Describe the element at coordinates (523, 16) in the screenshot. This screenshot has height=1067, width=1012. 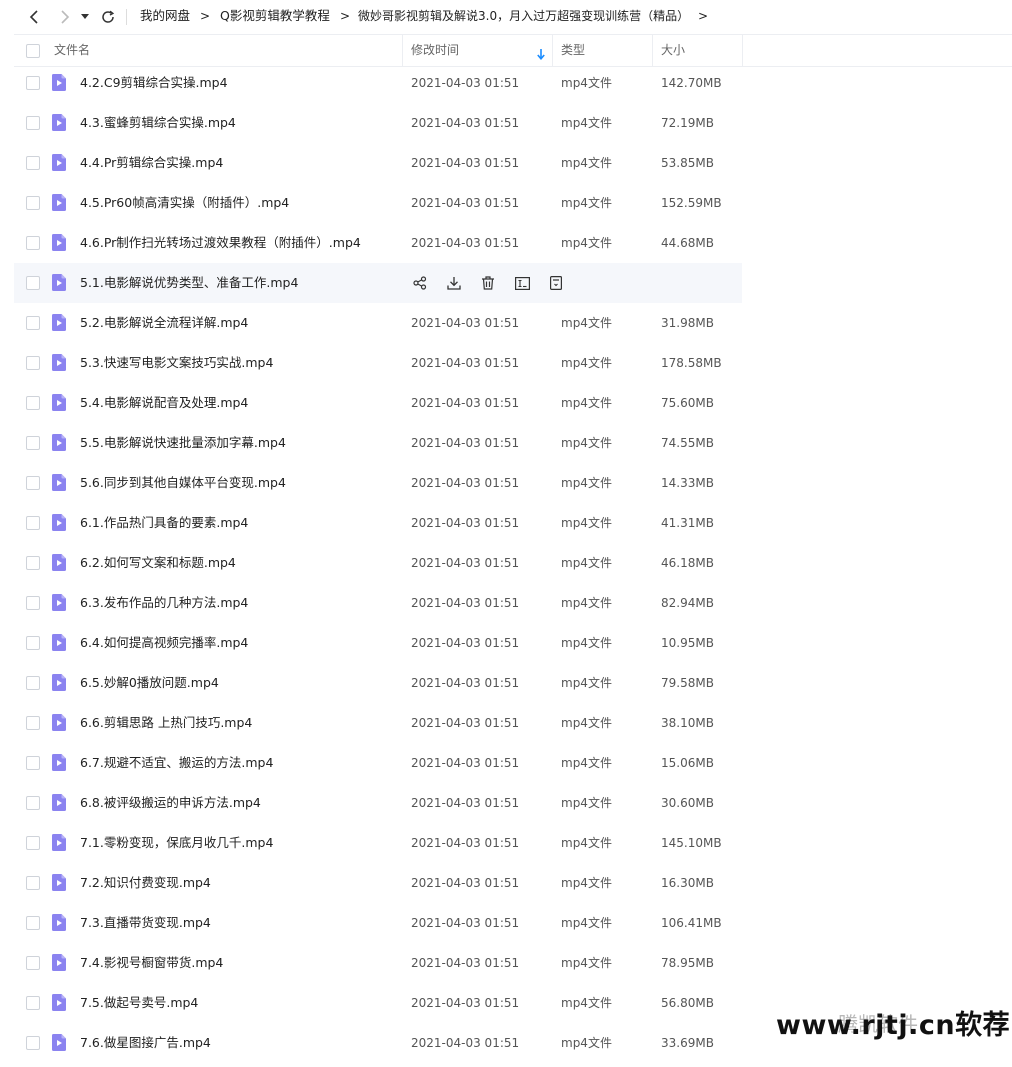
I see `breadcrumb-current: 微妙哥影视剪辑及解说3.0，月入过万超强变现训练营（精品）` at that location.